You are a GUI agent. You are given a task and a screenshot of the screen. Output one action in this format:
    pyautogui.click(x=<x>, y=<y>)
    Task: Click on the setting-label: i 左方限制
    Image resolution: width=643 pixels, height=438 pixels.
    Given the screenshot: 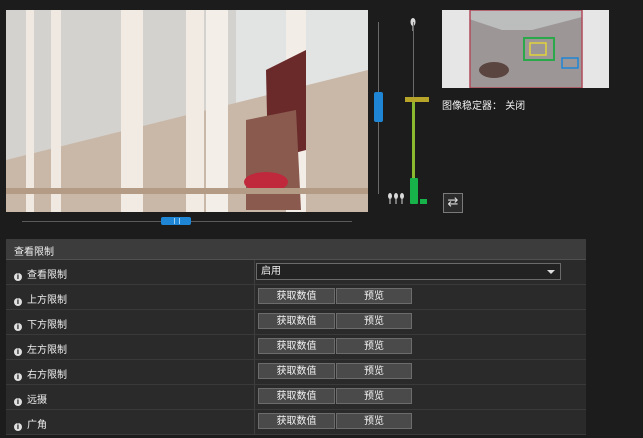 What is the action you would take?
    pyautogui.click(x=40, y=348)
    